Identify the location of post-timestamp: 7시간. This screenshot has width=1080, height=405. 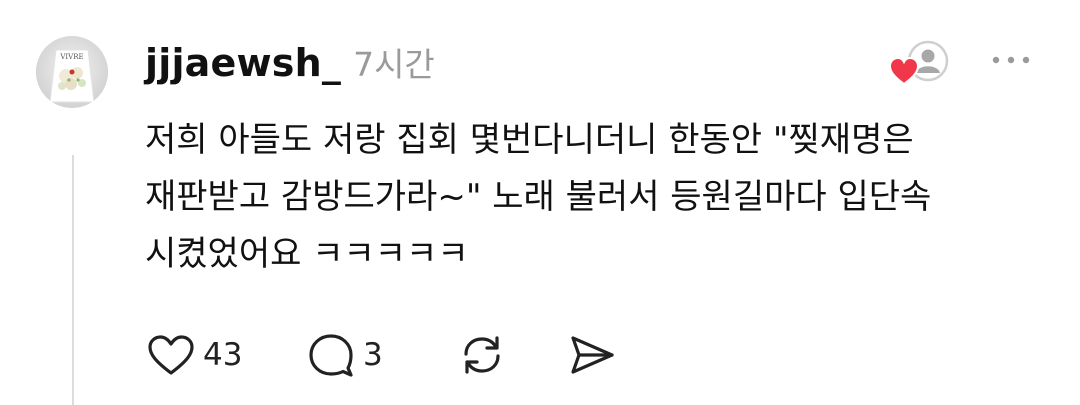
(394, 64).